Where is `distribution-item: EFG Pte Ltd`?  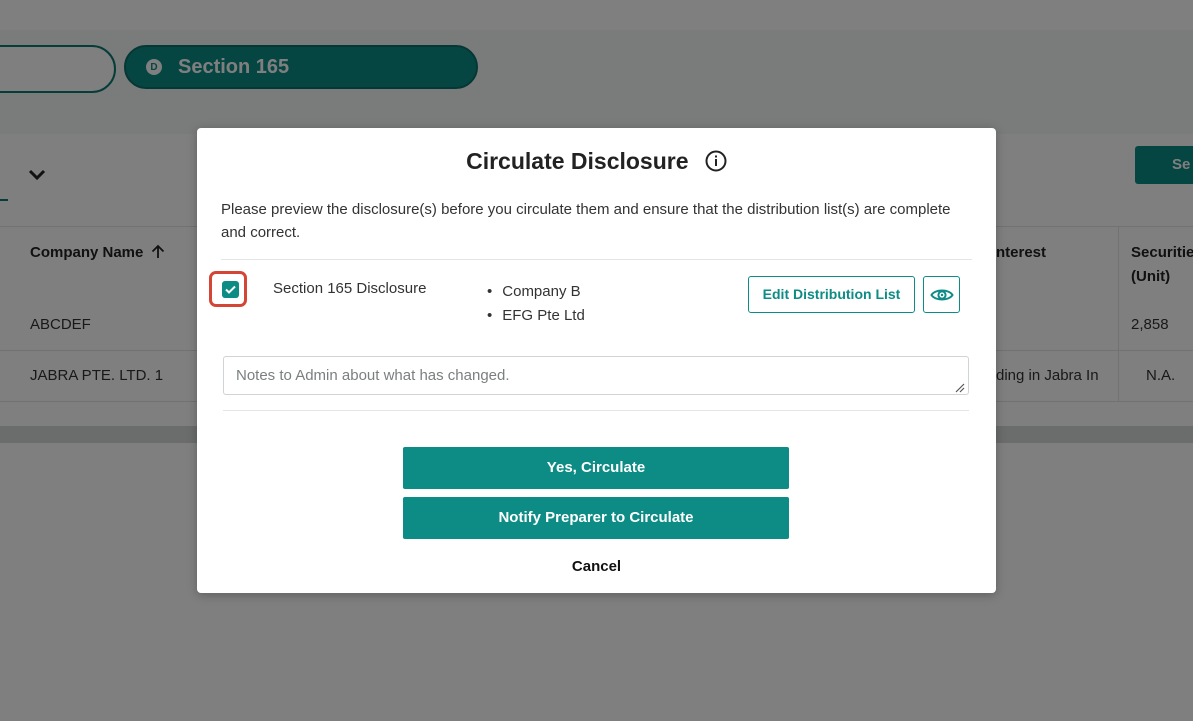
distribution-item: EFG Pte Ltd is located at coordinates (536, 316).